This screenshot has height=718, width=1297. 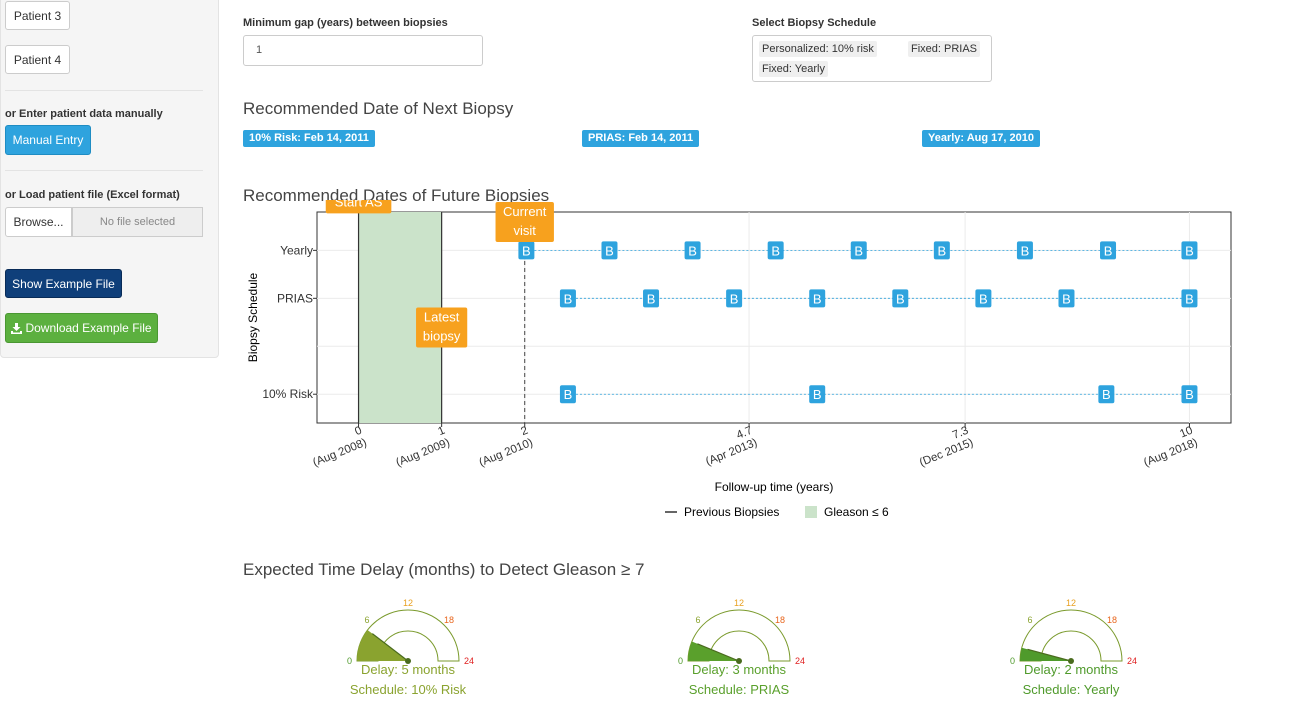 I want to click on legend-gleason-label: Gleason ≤ 6, so click(x=856, y=512).